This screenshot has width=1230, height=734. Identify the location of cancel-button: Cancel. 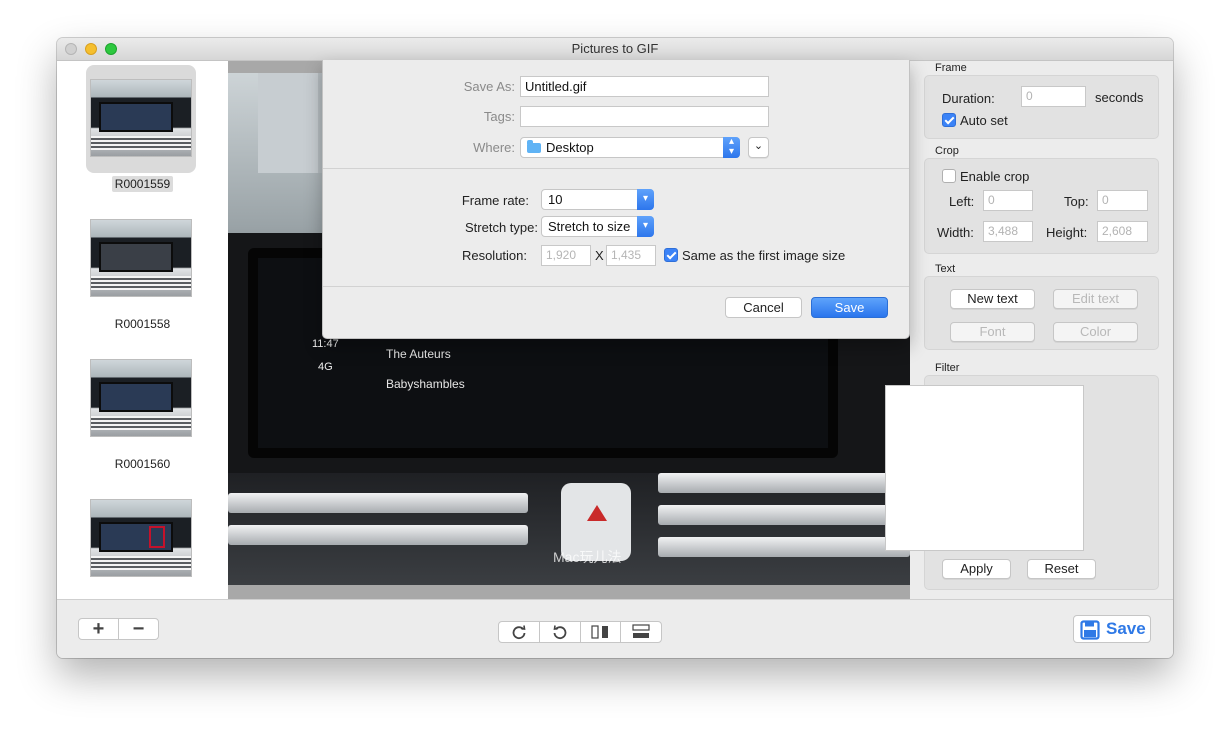
(763, 307).